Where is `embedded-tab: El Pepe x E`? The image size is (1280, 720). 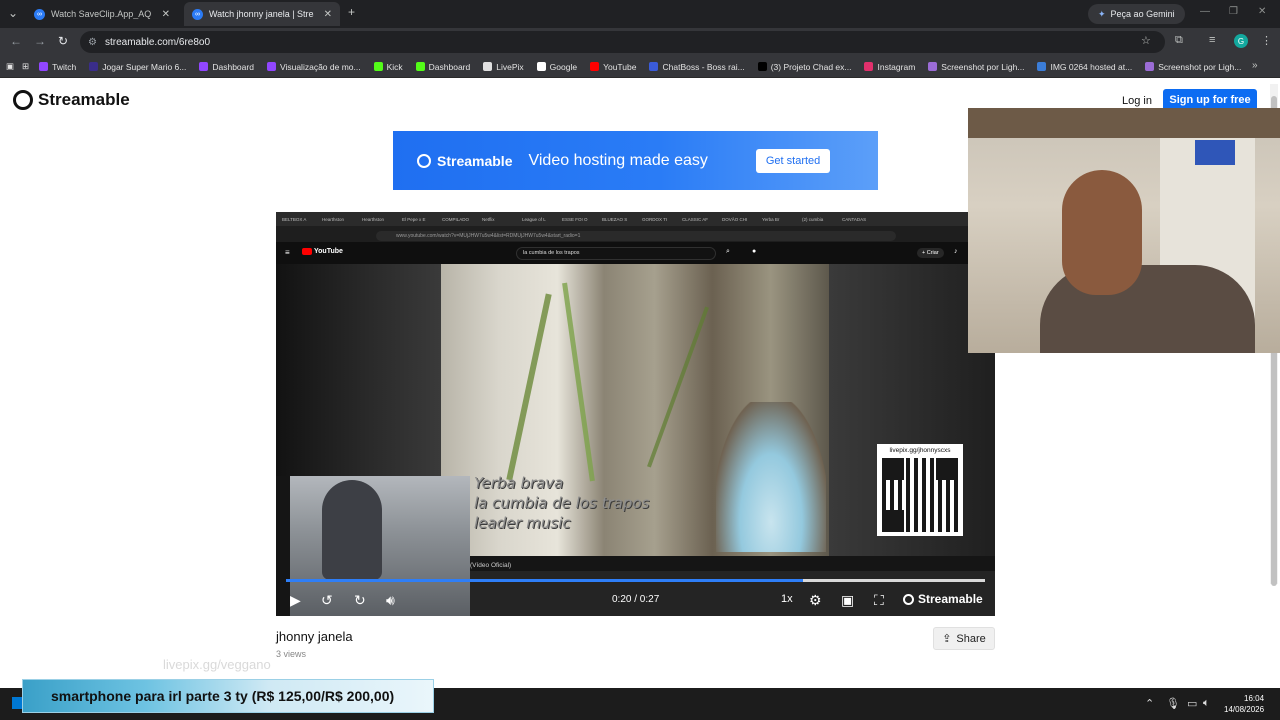 embedded-tab: El Pepe x E is located at coordinates (414, 219).